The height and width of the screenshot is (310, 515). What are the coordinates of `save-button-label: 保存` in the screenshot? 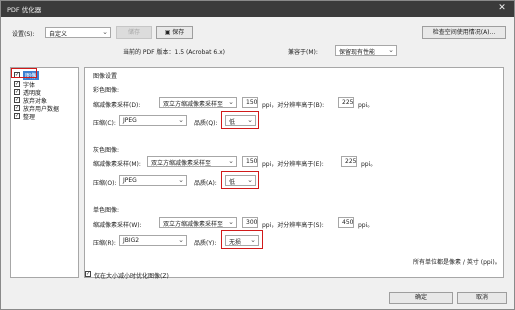 It's located at (178, 32).